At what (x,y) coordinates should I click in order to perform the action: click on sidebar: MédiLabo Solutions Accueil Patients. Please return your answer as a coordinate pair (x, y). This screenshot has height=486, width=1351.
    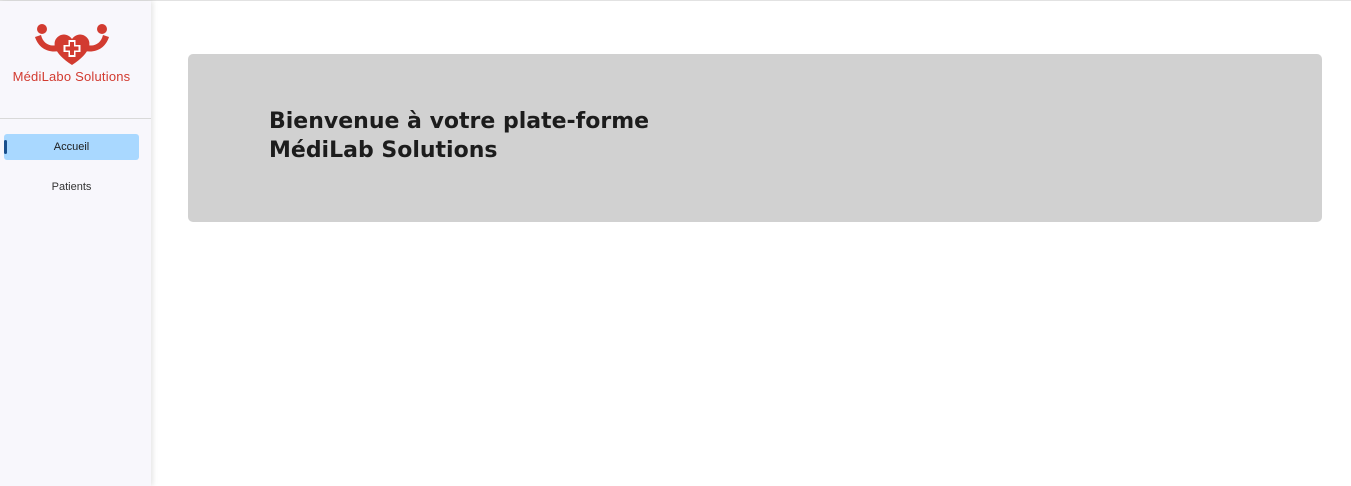
    Looking at the image, I should click on (75, 243).